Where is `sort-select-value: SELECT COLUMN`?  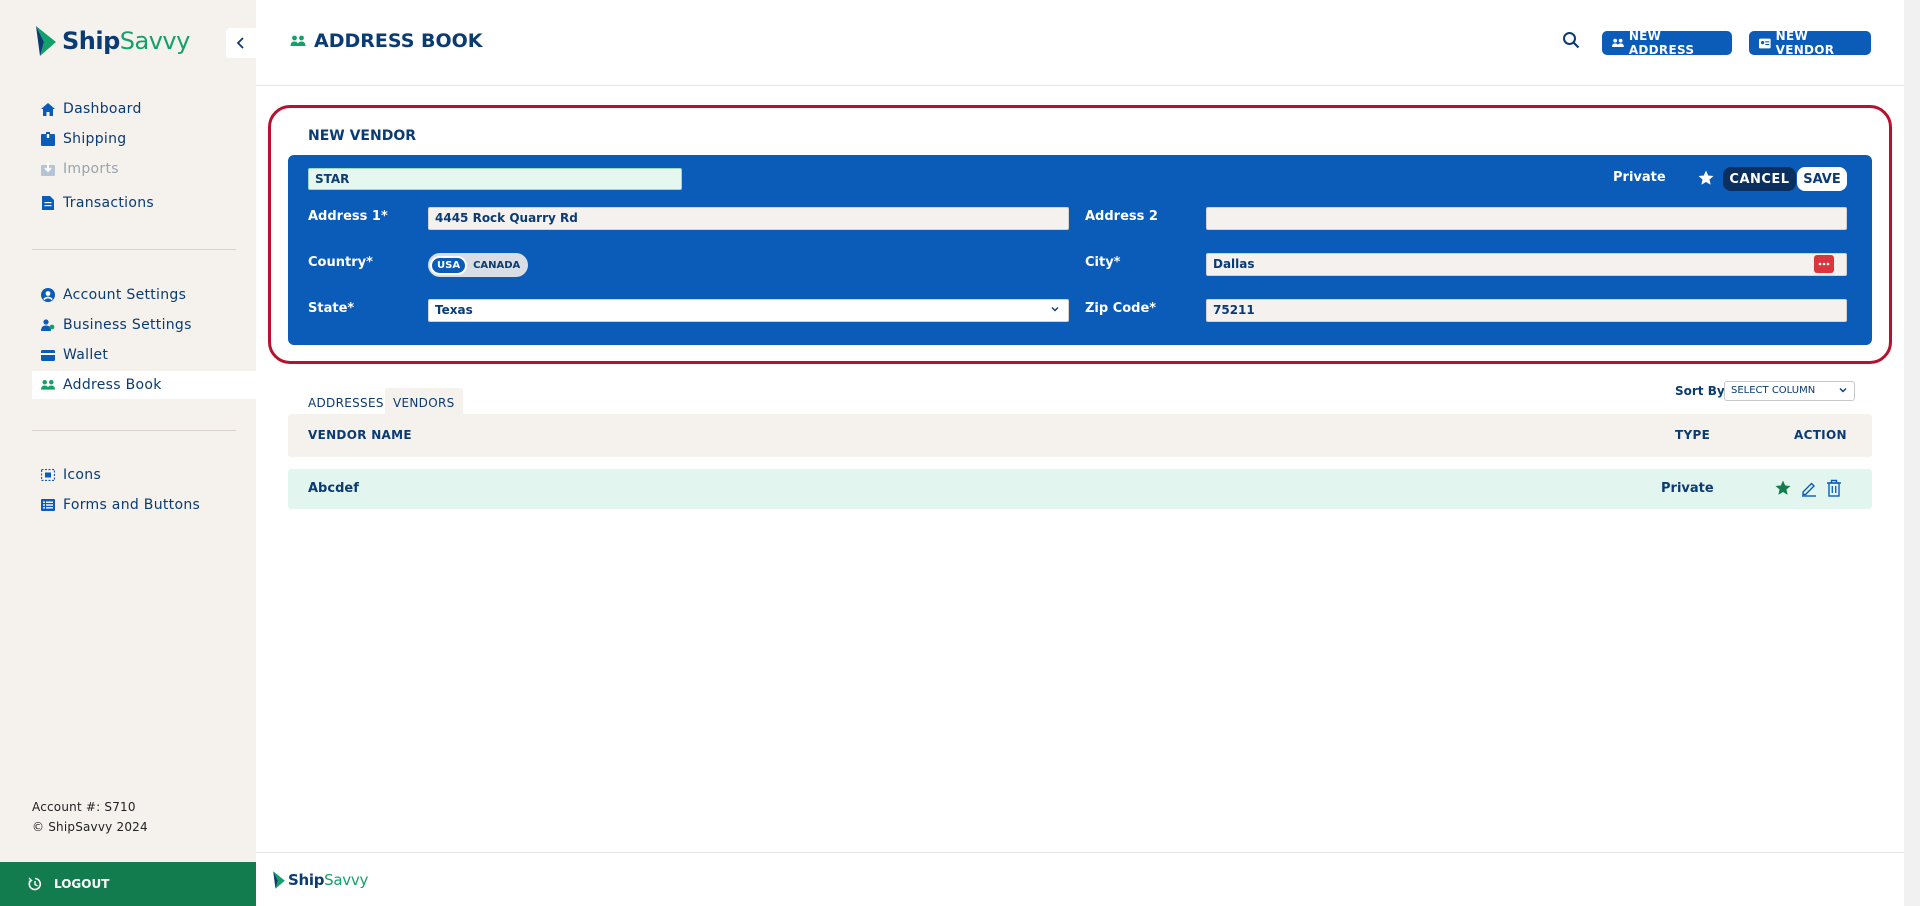
sort-select-value: SELECT COLUMN is located at coordinates (1773, 390).